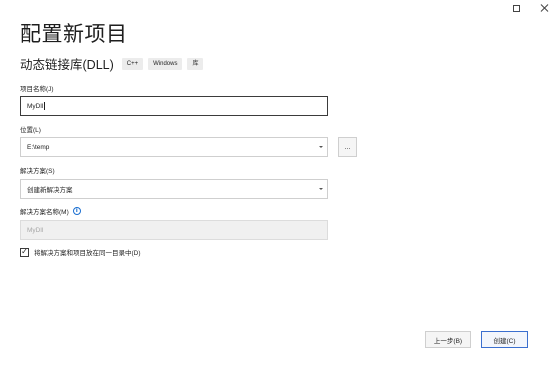  I want to click on same-directory-checkbox: ✓, so click(24, 252).